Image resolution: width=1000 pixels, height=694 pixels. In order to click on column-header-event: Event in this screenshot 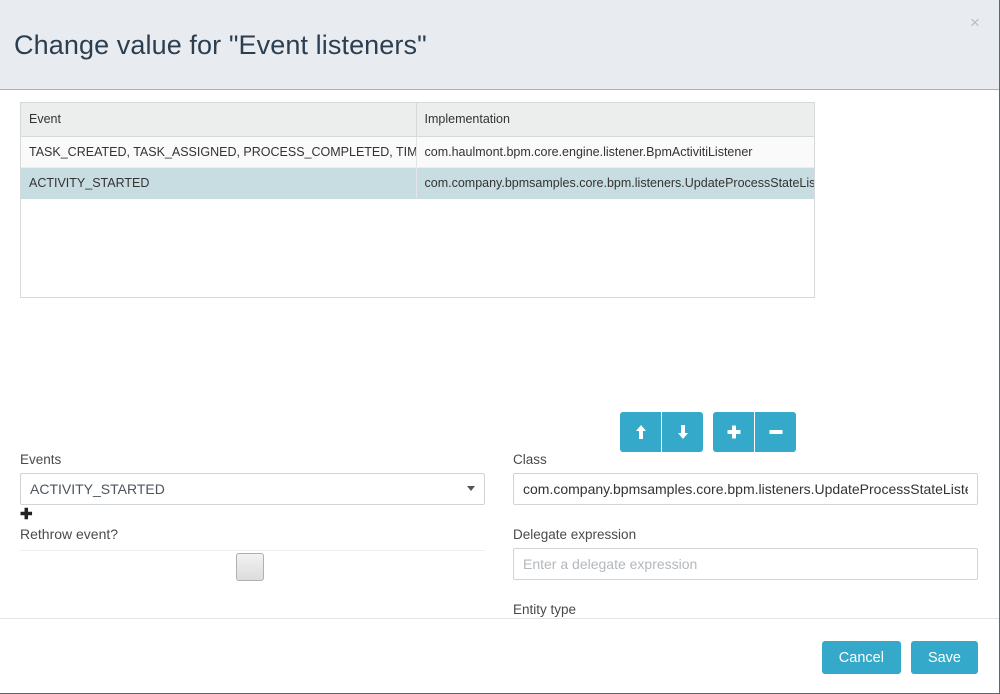, I will do `click(219, 120)`.